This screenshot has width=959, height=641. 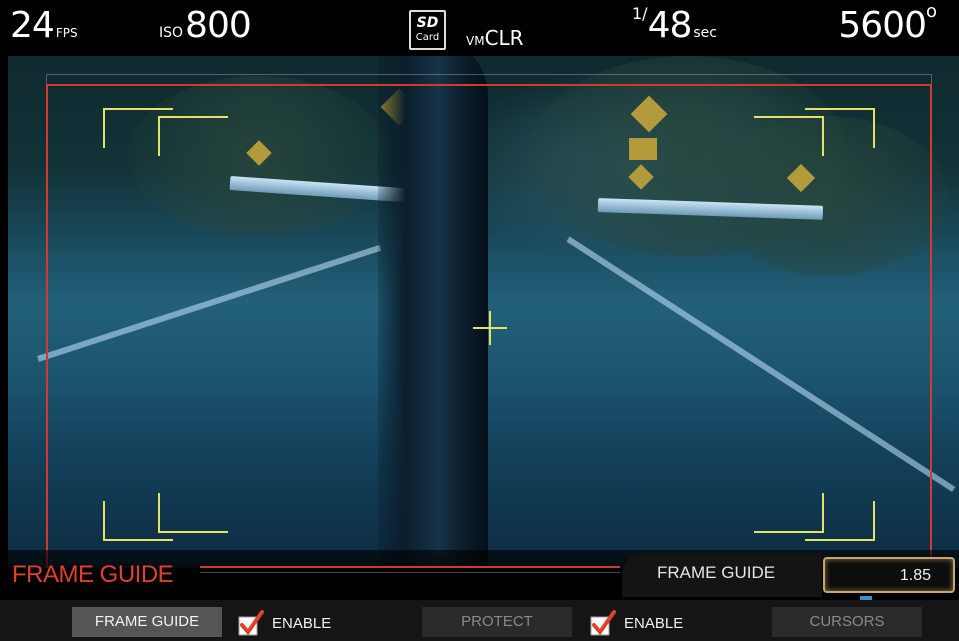 What do you see at coordinates (66, 33) in the screenshot?
I see `fps-unit: FPS` at bounding box center [66, 33].